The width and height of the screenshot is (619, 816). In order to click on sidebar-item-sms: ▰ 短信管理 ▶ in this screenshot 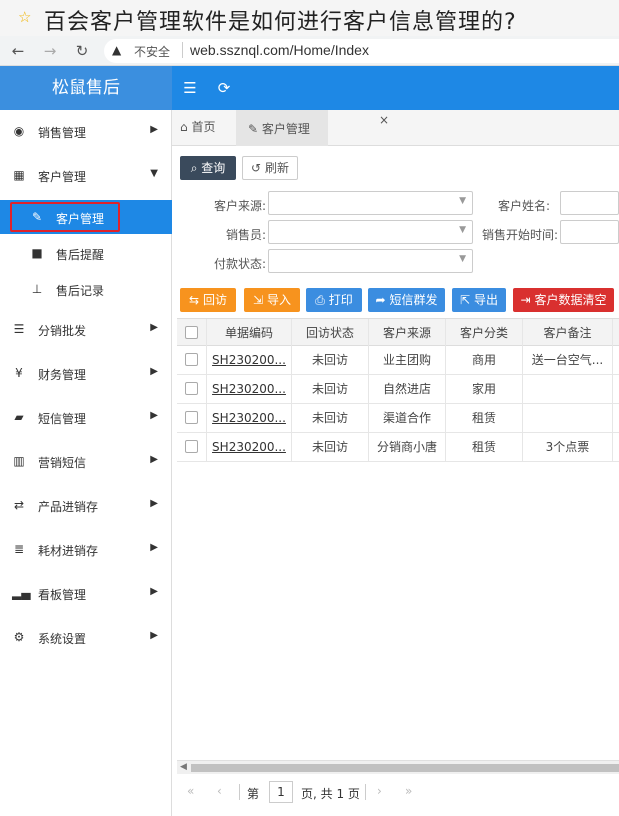, I will do `click(86, 418)`.